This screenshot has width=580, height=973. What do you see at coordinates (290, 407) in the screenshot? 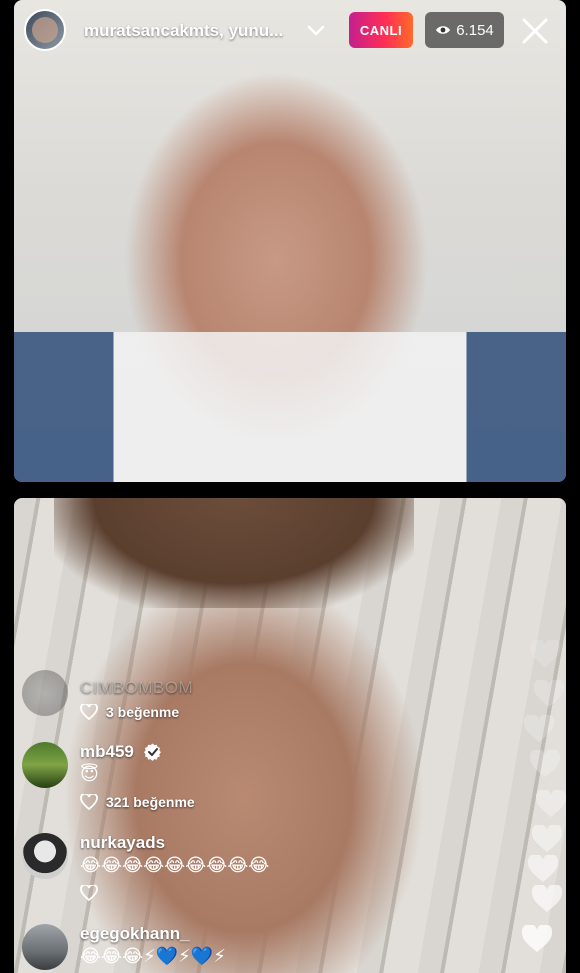
I see `host-figure` at bounding box center [290, 407].